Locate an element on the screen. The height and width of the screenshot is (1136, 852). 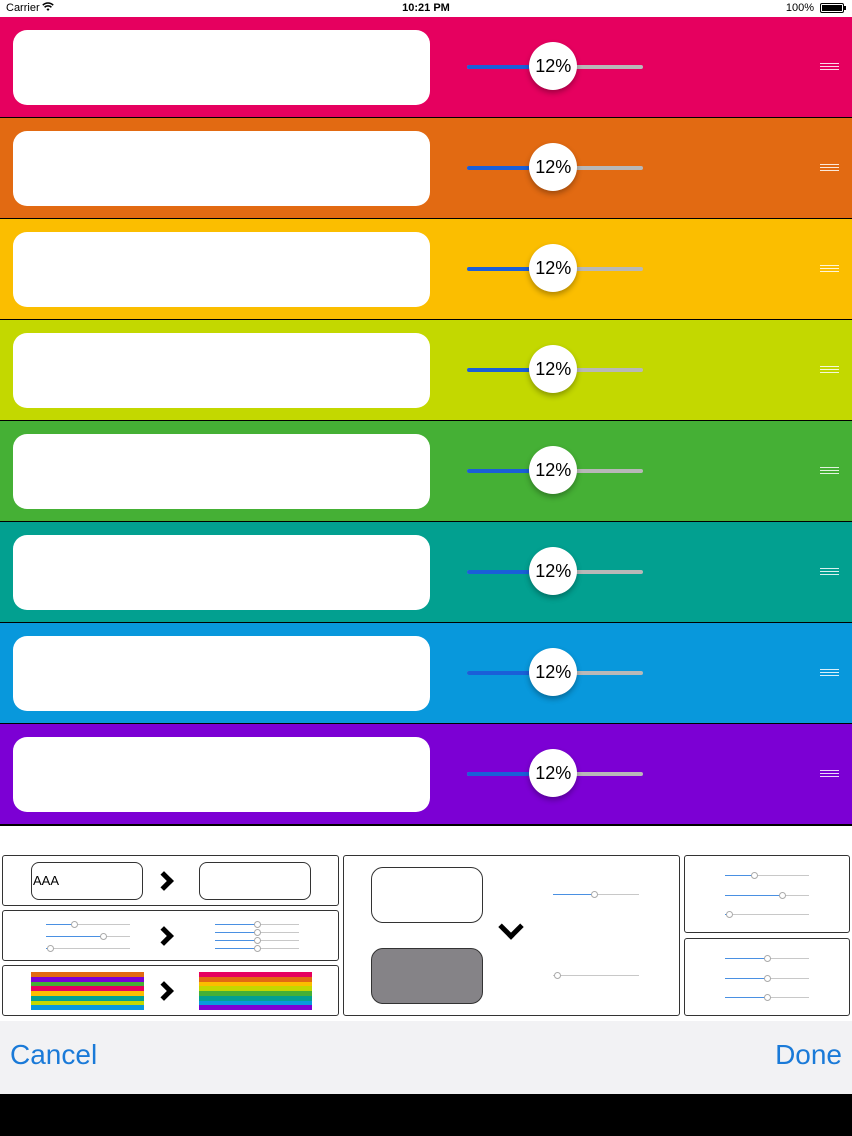
done-button: Done is located at coordinates (808, 1055).